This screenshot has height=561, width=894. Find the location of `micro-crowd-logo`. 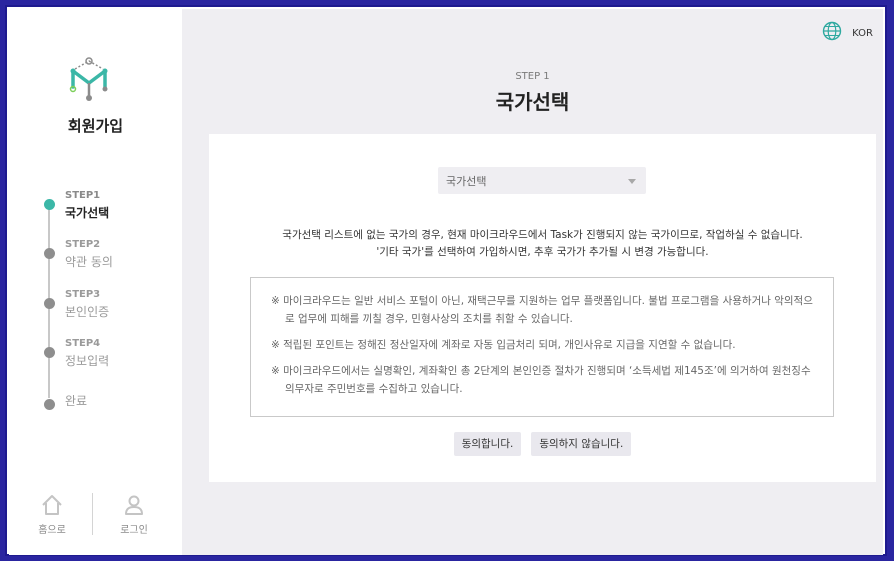

micro-crowd-logo is located at coordinates (89, 77).